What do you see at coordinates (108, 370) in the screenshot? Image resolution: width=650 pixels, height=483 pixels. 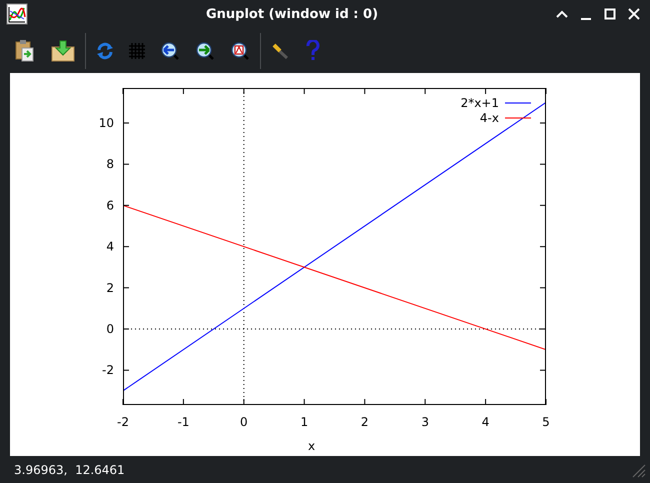 I see `y-tick-label: -2` at bounding box center [108, 370].